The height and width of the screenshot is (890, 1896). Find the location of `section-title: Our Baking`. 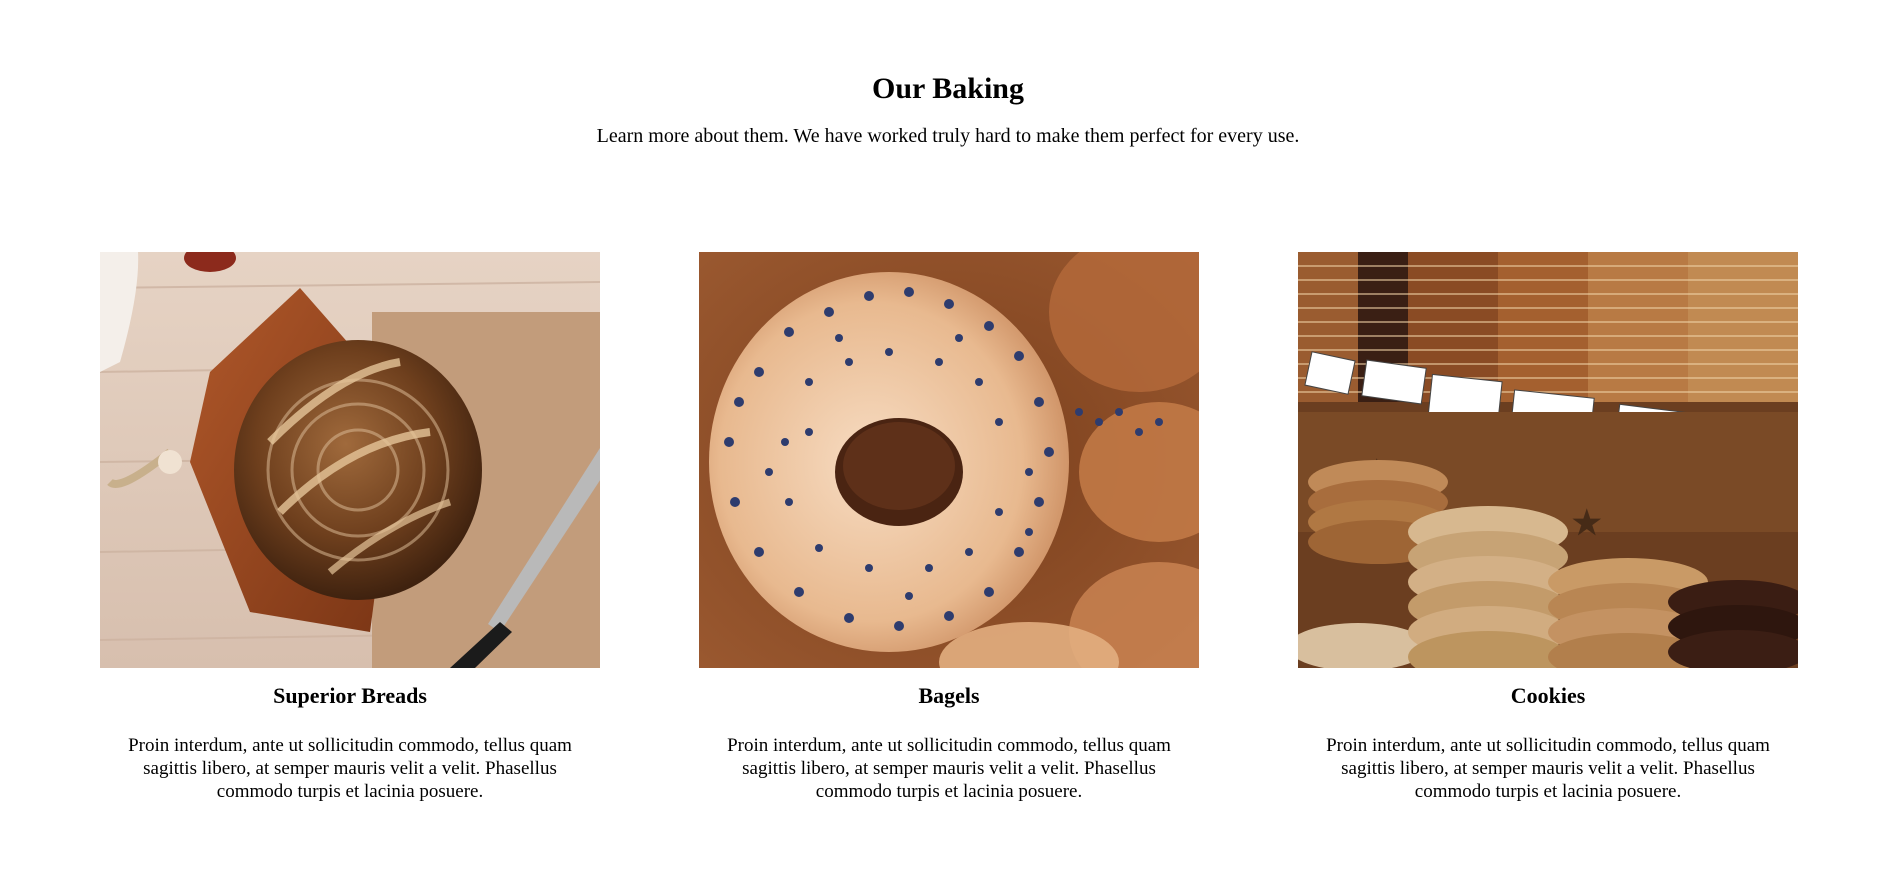

section-title: Our Baking is located at coordinates (947, 88).